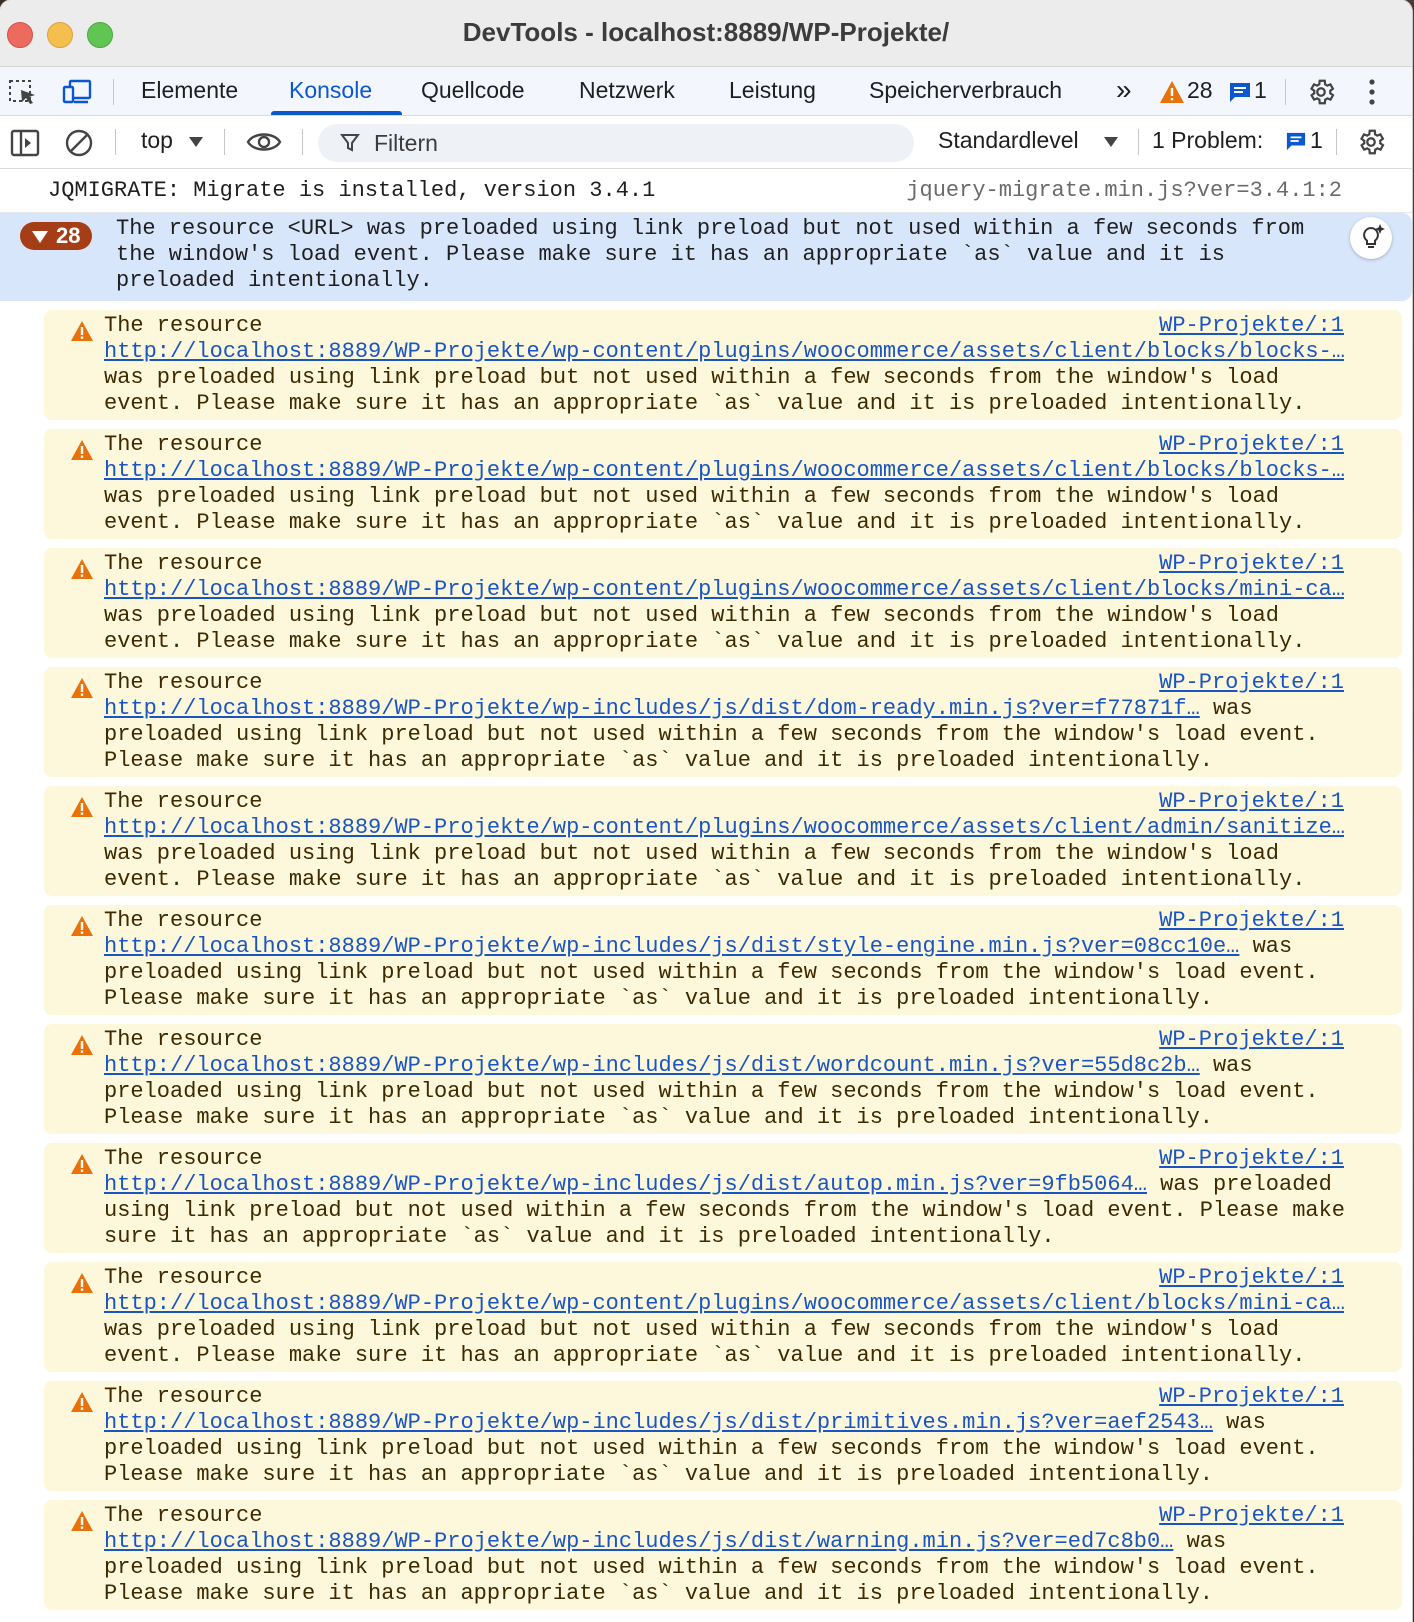  What do you see at coordinates (1296, 141) in the screenshot?
I see `issues-message-icon` at bounding box center [1296, 141].